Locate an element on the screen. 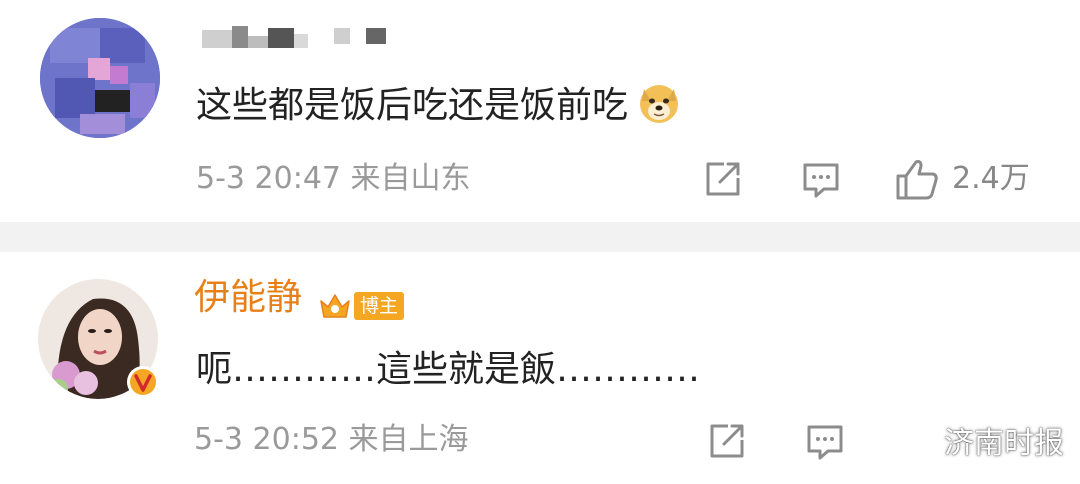  doge-emoji-icon is located at coordinates (659, 104).